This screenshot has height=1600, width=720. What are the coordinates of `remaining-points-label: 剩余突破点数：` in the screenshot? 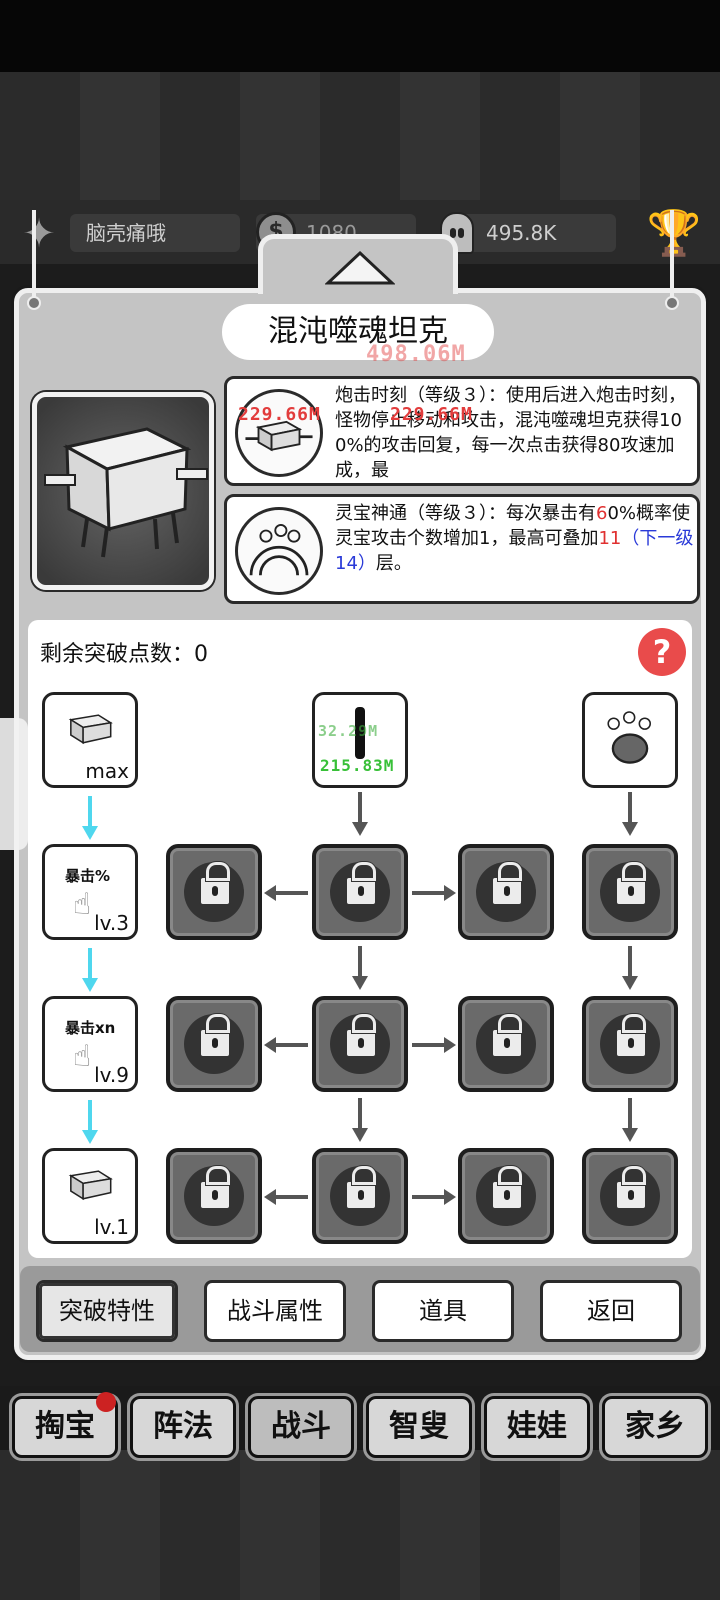 It's located at (117, 654).